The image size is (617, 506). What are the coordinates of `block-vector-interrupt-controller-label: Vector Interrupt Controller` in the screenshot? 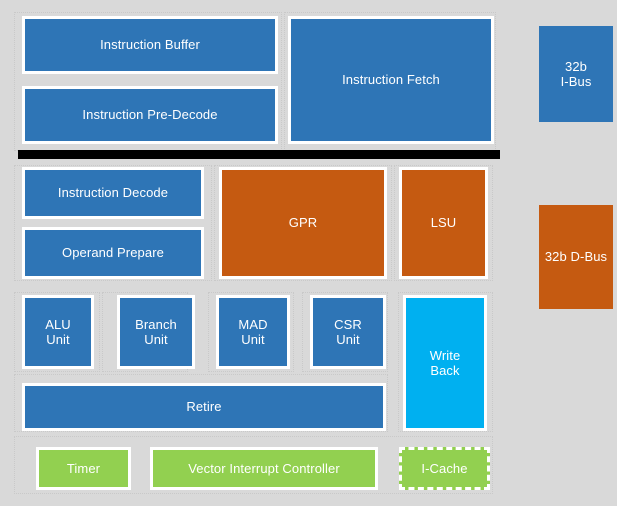 It's located at (264, 468).